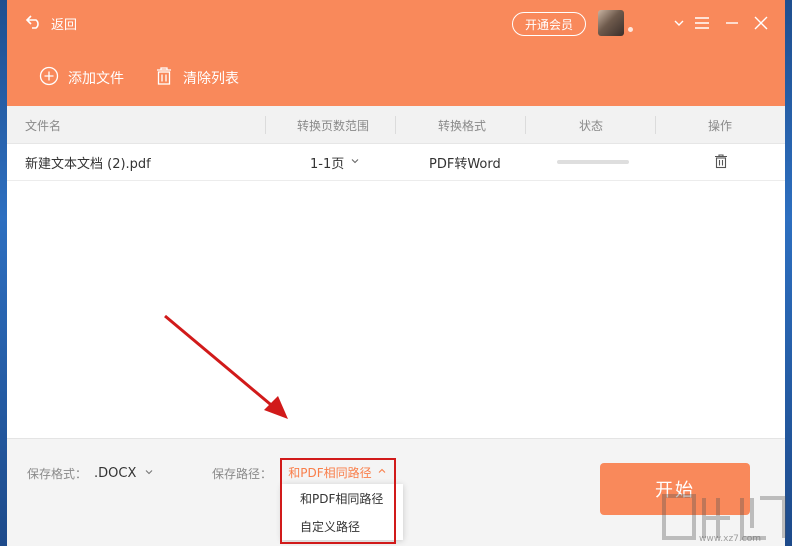  Describe the element at coordinates (96, 79) in the screenshot. I see `add-file-label: 添加文件` at that location.